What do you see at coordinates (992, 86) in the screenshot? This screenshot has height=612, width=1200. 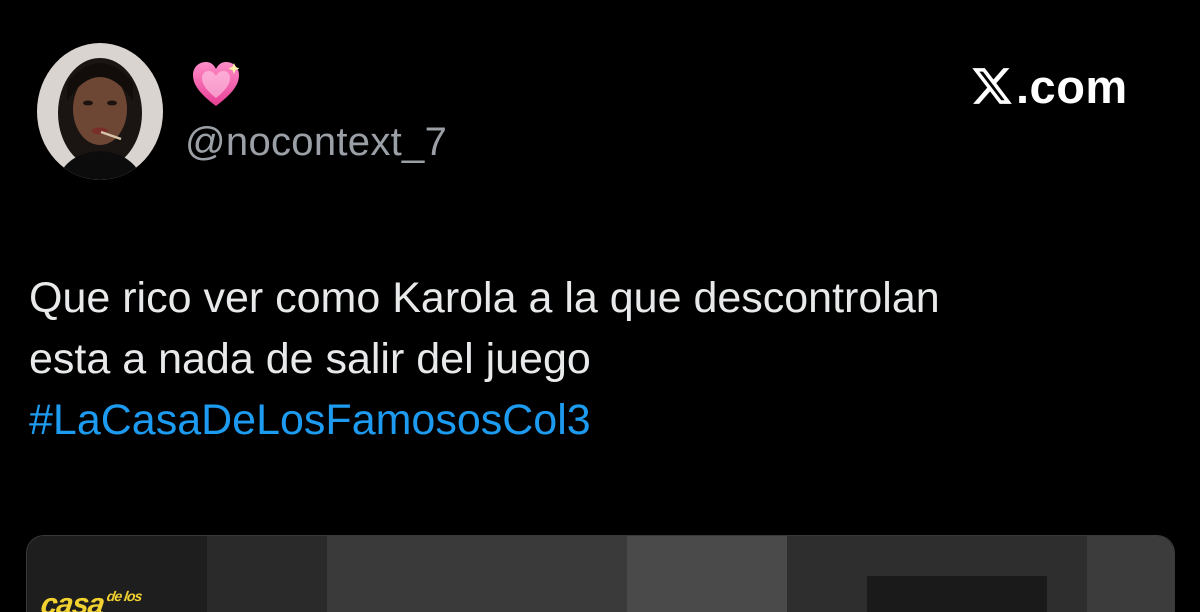 I see `x-logo-icon` at bounding box center [992, 86].